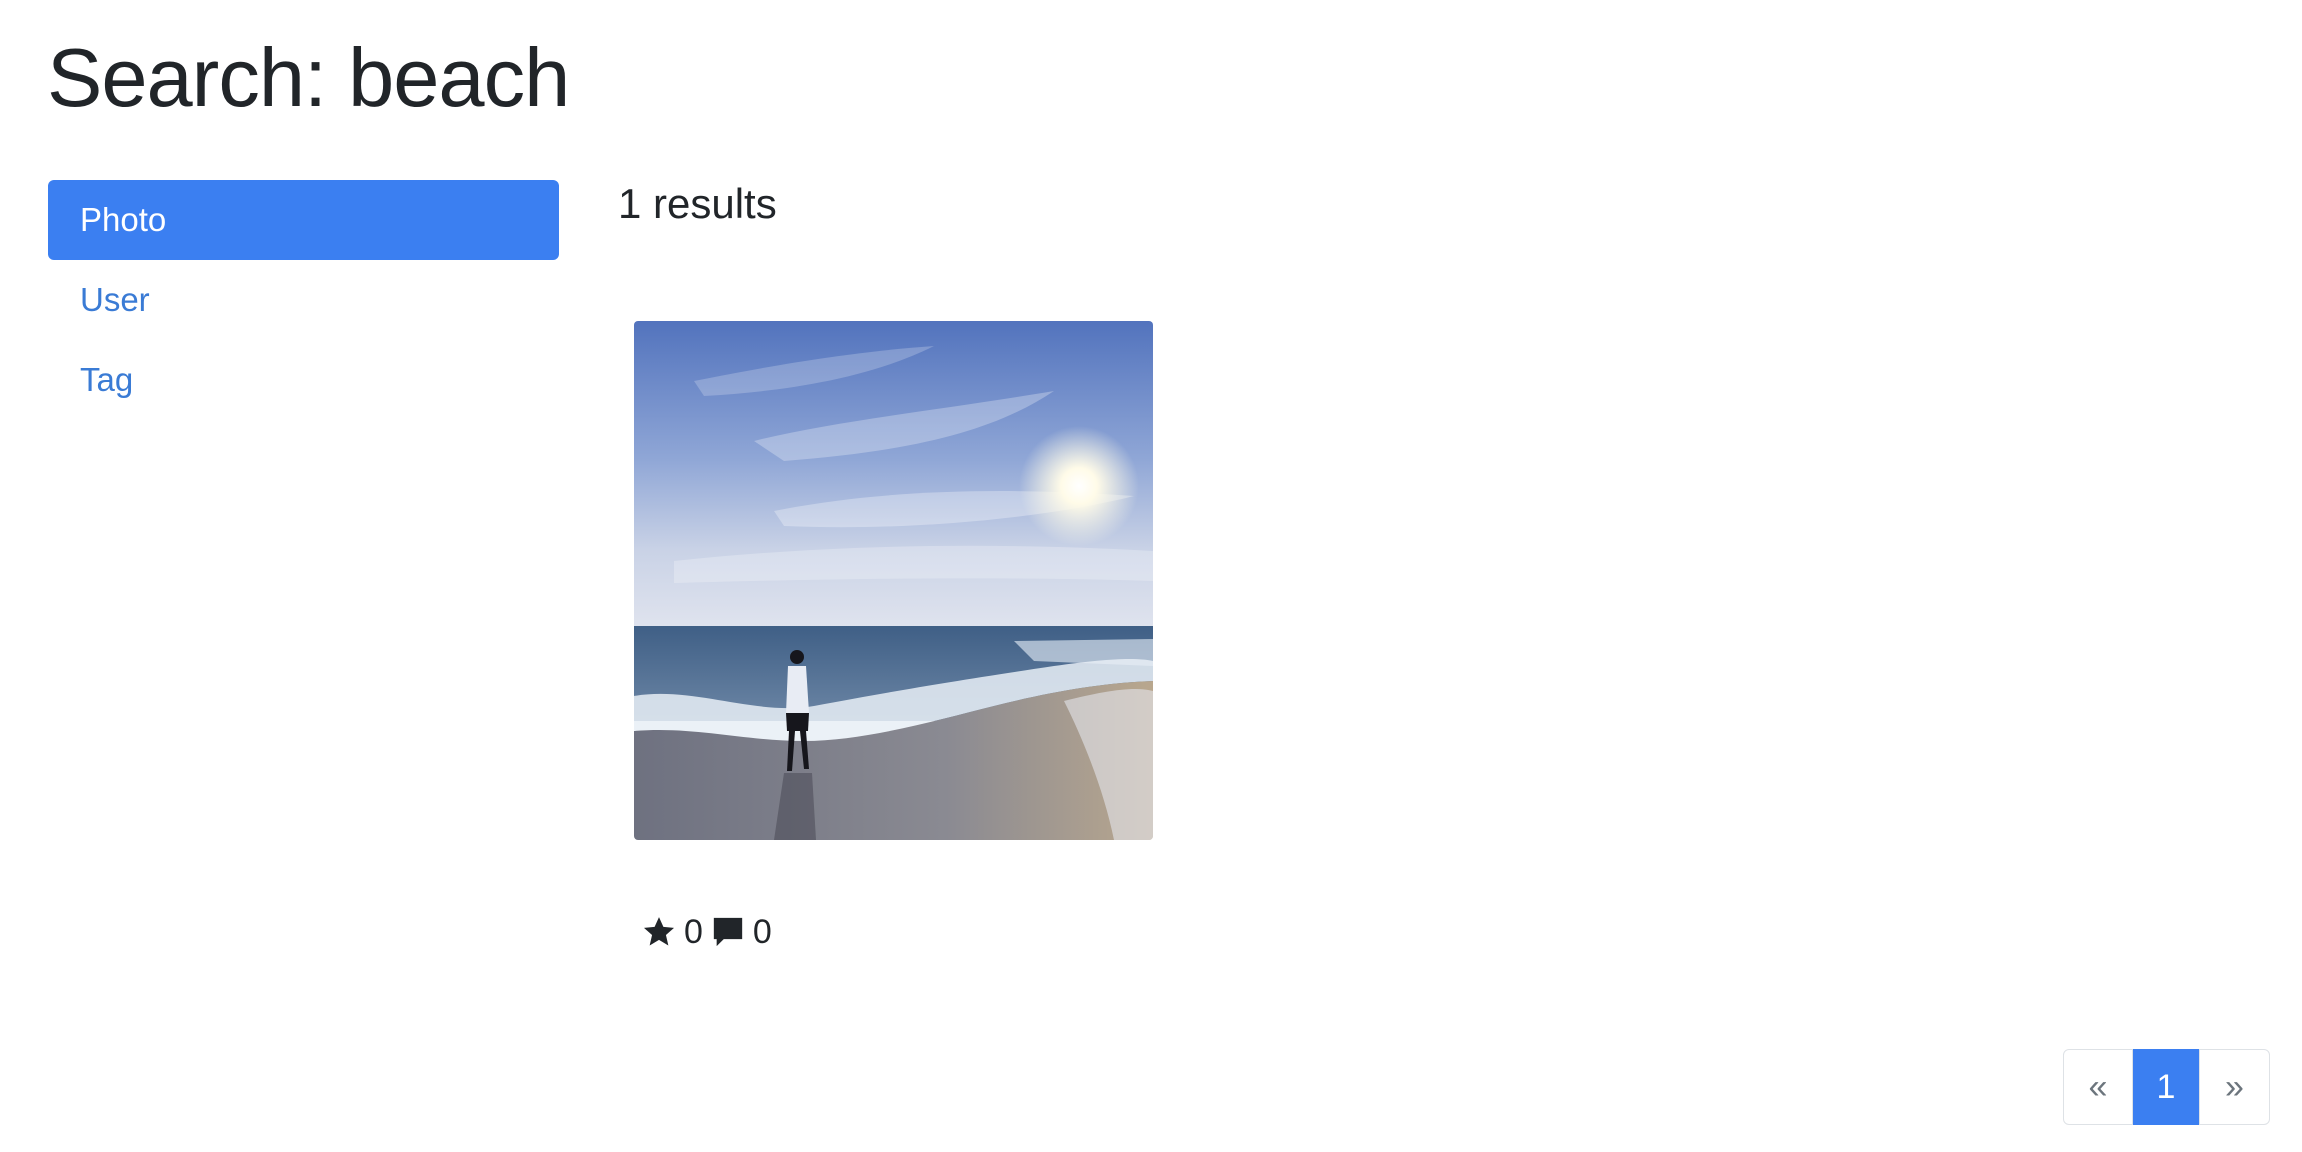 The height and width of the screenshot is (1152, 2302). What do you see at coordinates (659, 931) in the screenshot?
I see `star-icon` at bounding box center [659, 931].